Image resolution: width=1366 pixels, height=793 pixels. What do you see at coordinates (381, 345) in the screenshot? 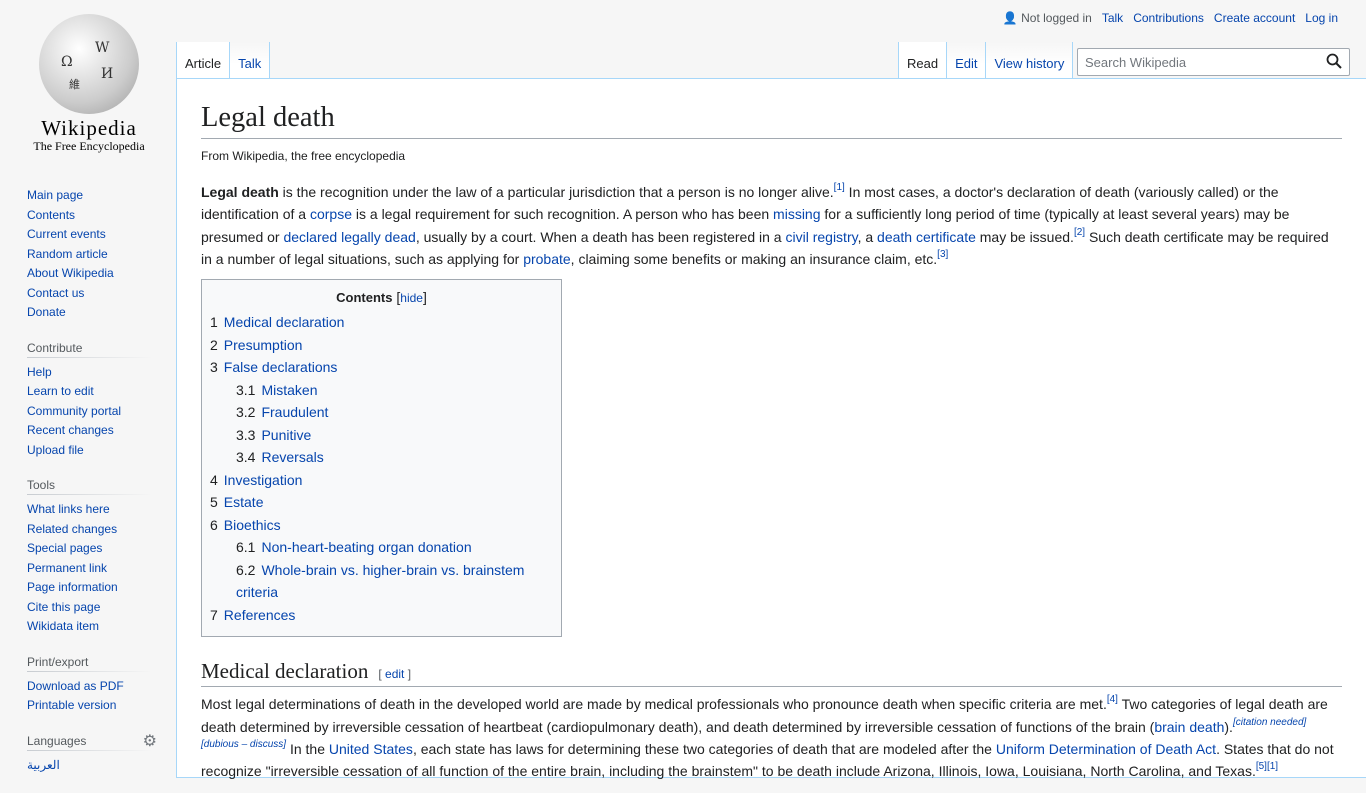
I see `toc-item: 2 Presumption` at bounding box center [381, 345].